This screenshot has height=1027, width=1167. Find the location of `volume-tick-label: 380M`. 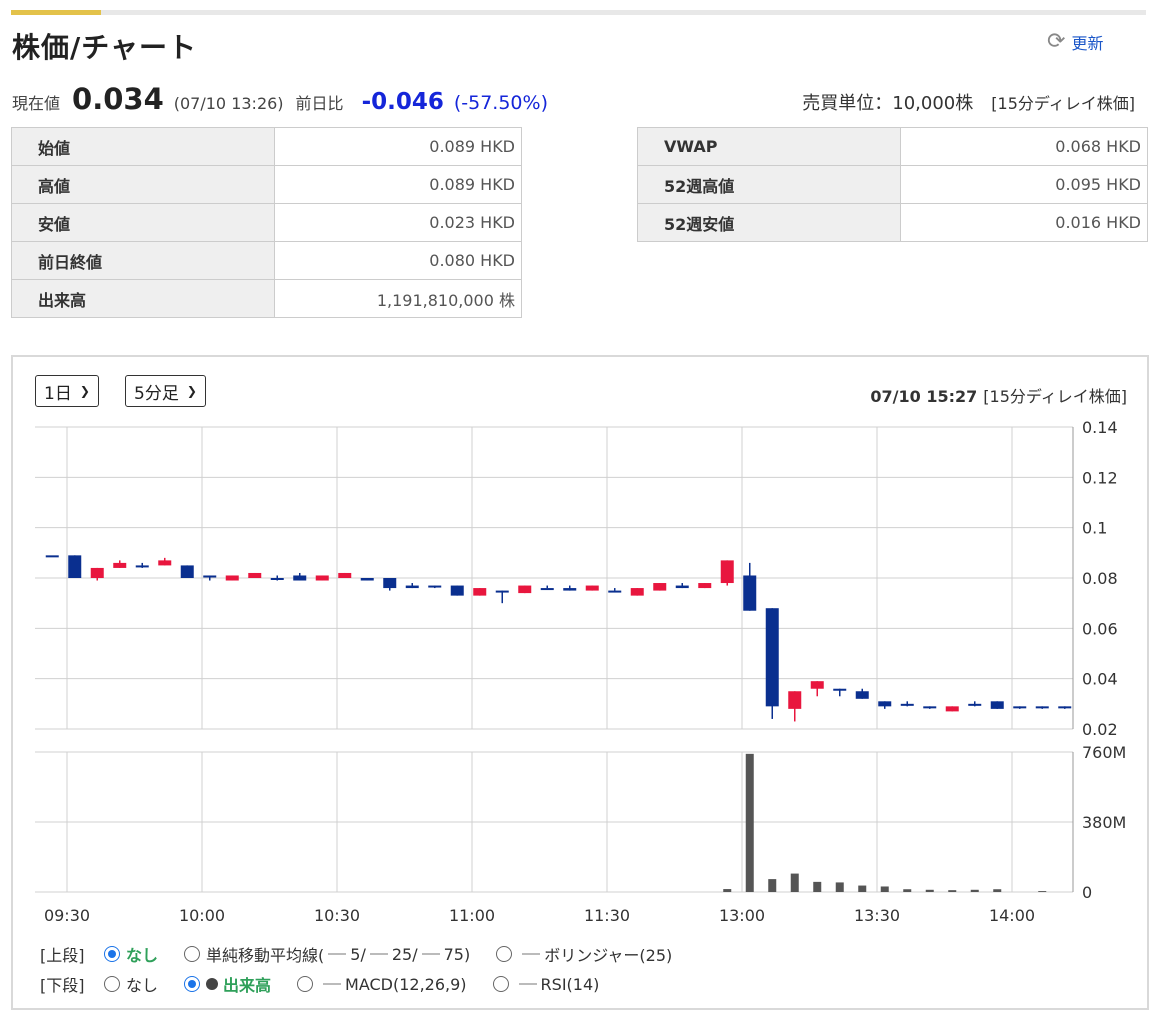

volume-tick-label: 380M is located at coordinates (1104, 822).